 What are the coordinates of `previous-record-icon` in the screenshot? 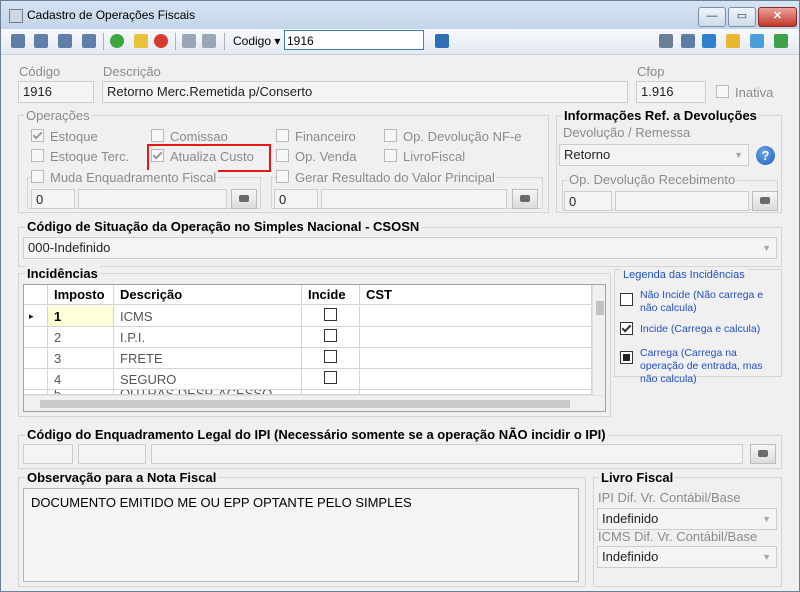 It's located at (41, 41).